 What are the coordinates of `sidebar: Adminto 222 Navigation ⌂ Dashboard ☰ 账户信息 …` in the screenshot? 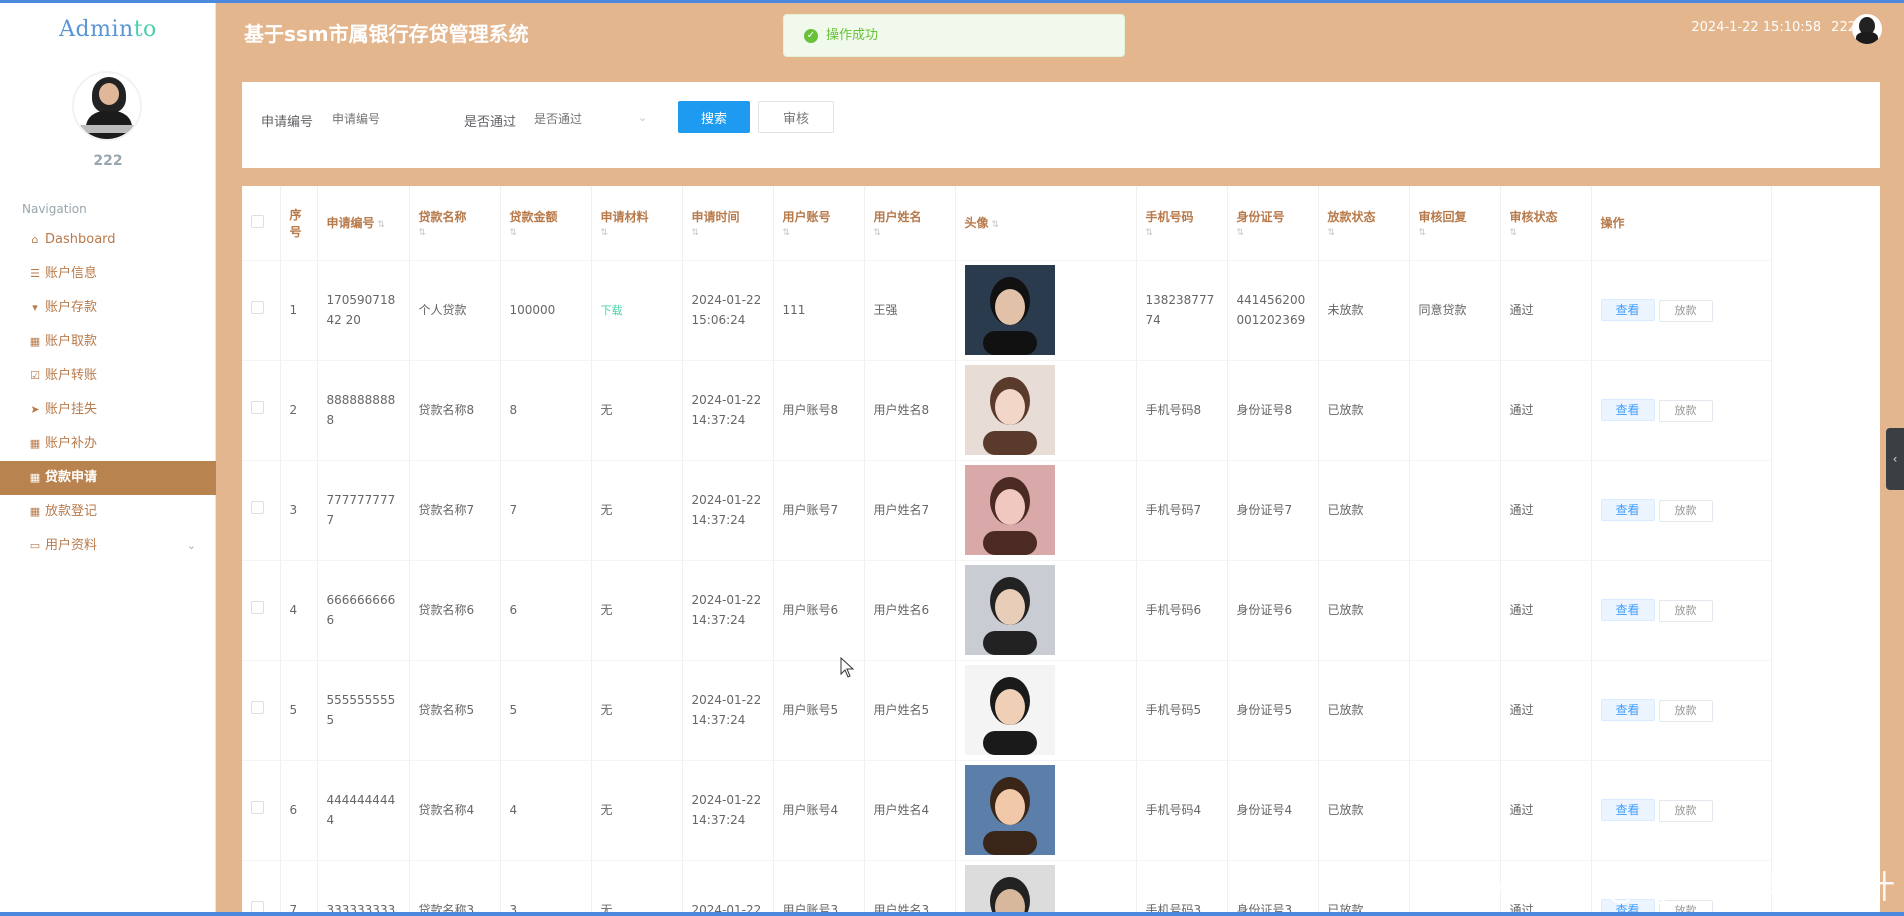 It's located at (108, 459).